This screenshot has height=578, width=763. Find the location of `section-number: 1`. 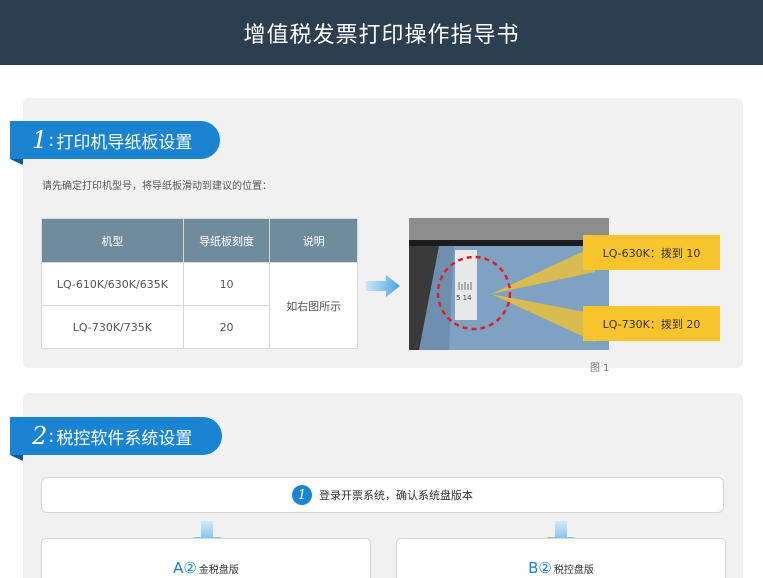

section-number: 1 is located at coordinates (40, 140).